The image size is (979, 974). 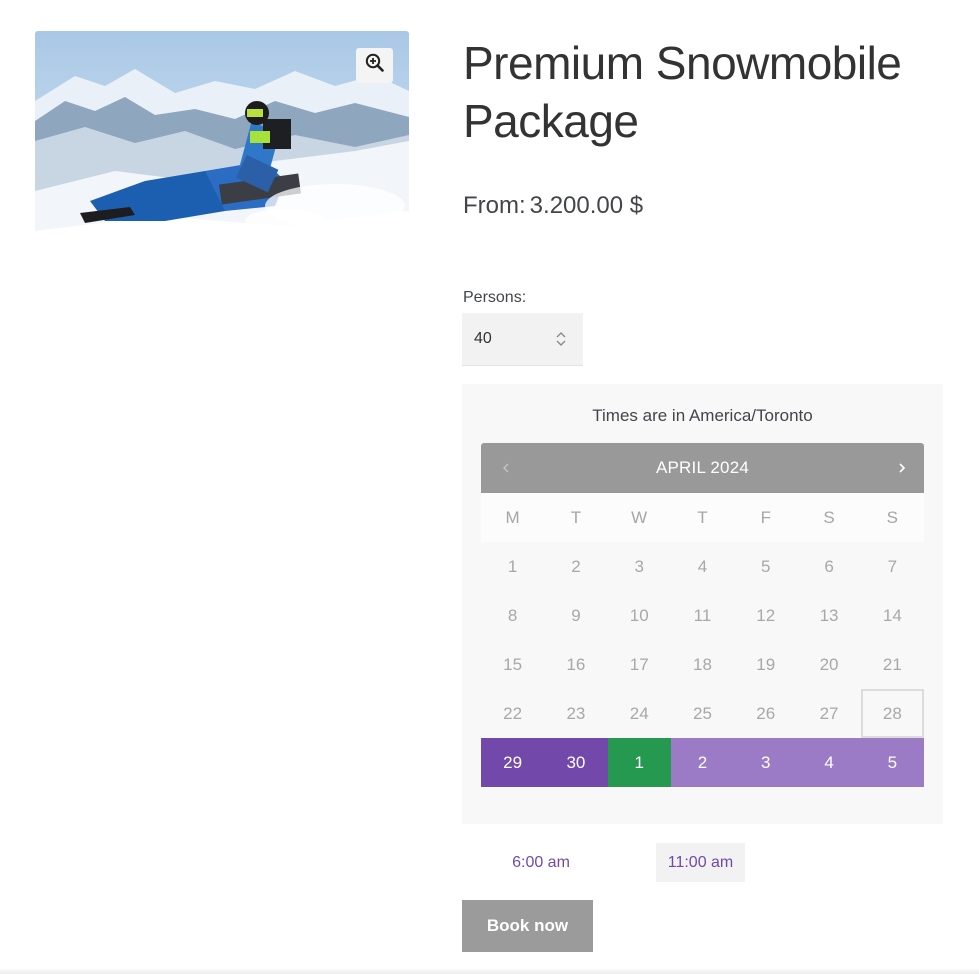 What do you see at coordinates (639, 615) in the screenshot?
I see `calendar-day: 10` at bounding box center [639, 615].